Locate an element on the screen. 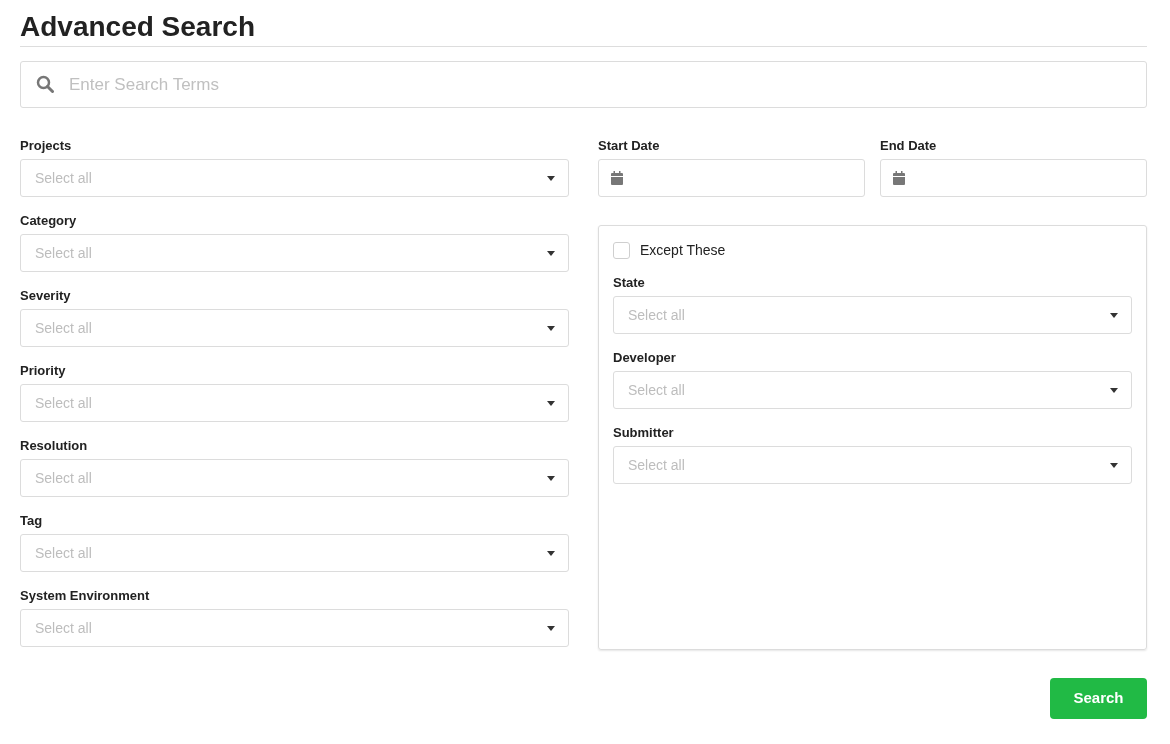 The image size is (1170, 744). page-title: Advanced Search is located at coordinates (138, 27).